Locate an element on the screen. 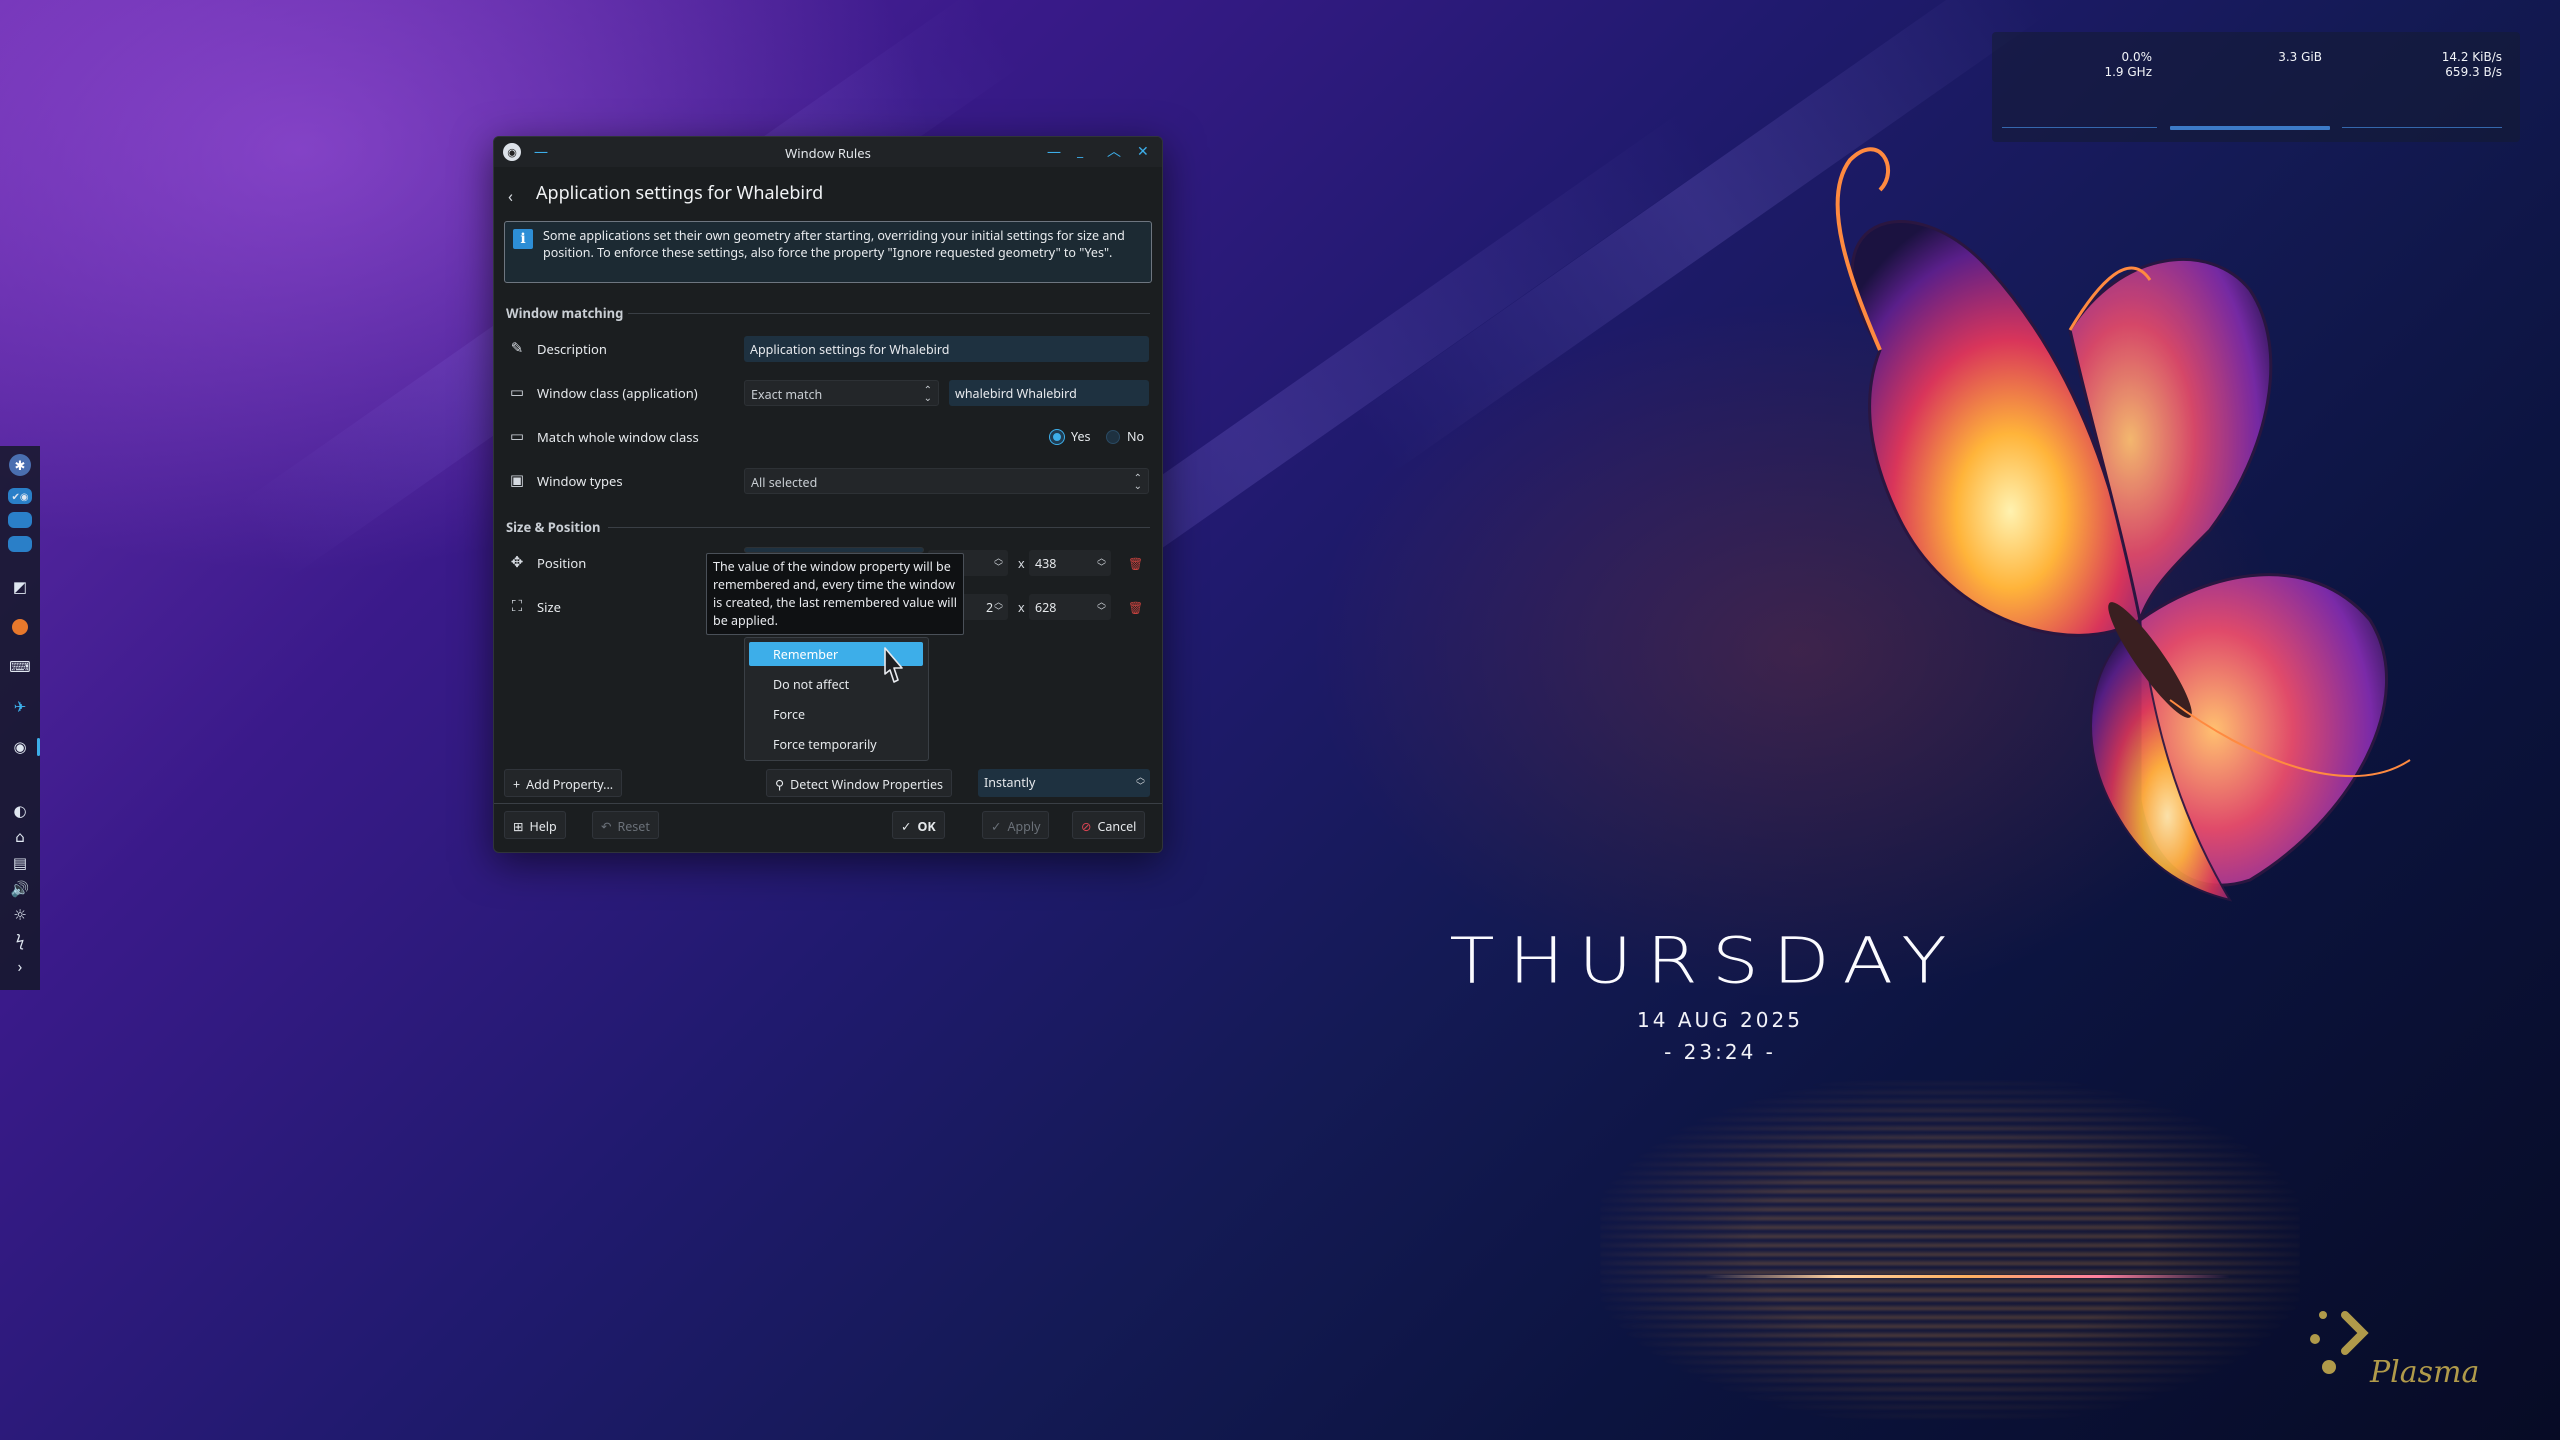 The image size is (2560, 1440). footer-divider is located at coordinates (828, 803).